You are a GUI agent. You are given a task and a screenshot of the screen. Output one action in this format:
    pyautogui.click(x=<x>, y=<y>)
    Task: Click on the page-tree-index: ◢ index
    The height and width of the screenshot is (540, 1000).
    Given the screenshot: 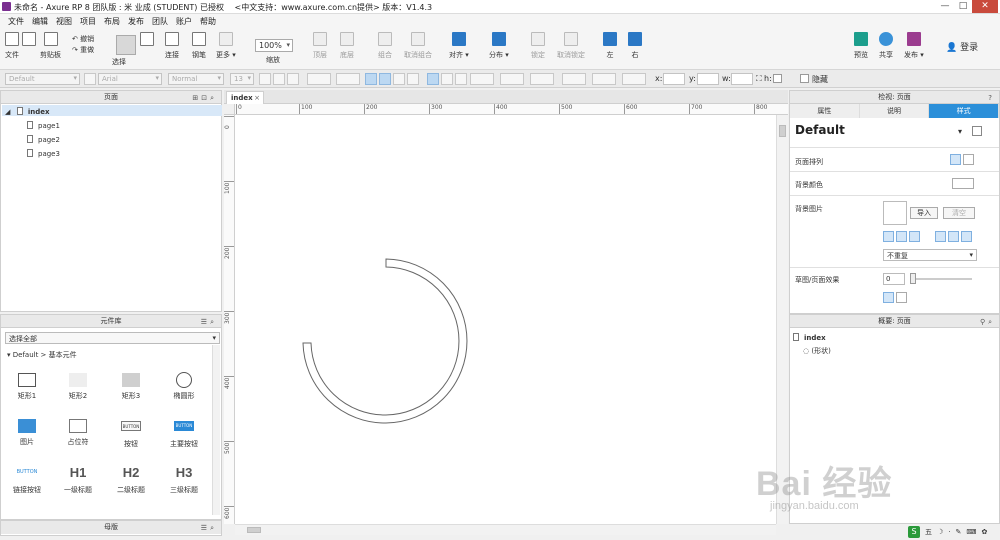 What is the action you would take?
    pyautogui.click(x=27, y=111)
    